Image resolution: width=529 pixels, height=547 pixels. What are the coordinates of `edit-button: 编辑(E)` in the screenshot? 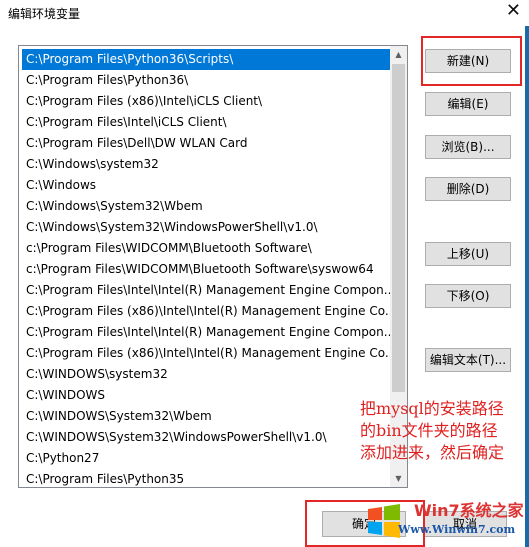 It's located at (468, 104).